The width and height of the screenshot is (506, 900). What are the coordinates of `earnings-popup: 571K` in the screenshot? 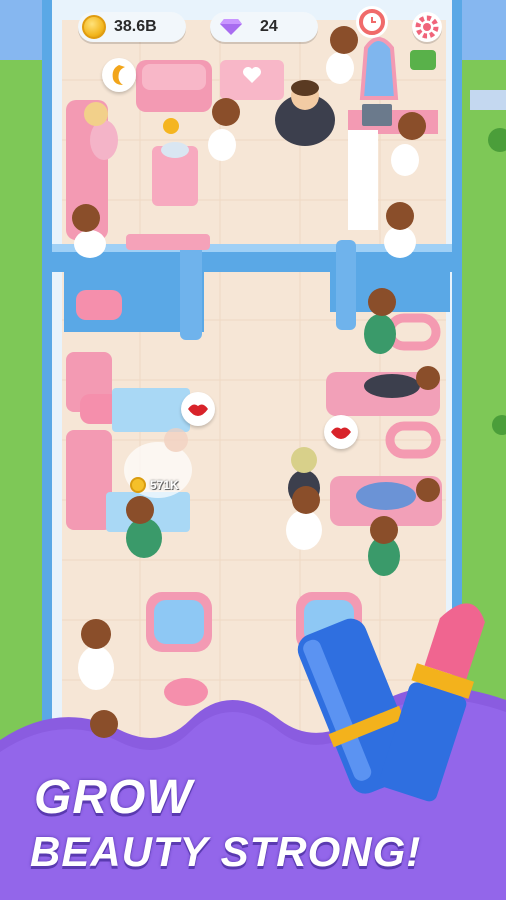 It's located at (154, 485).